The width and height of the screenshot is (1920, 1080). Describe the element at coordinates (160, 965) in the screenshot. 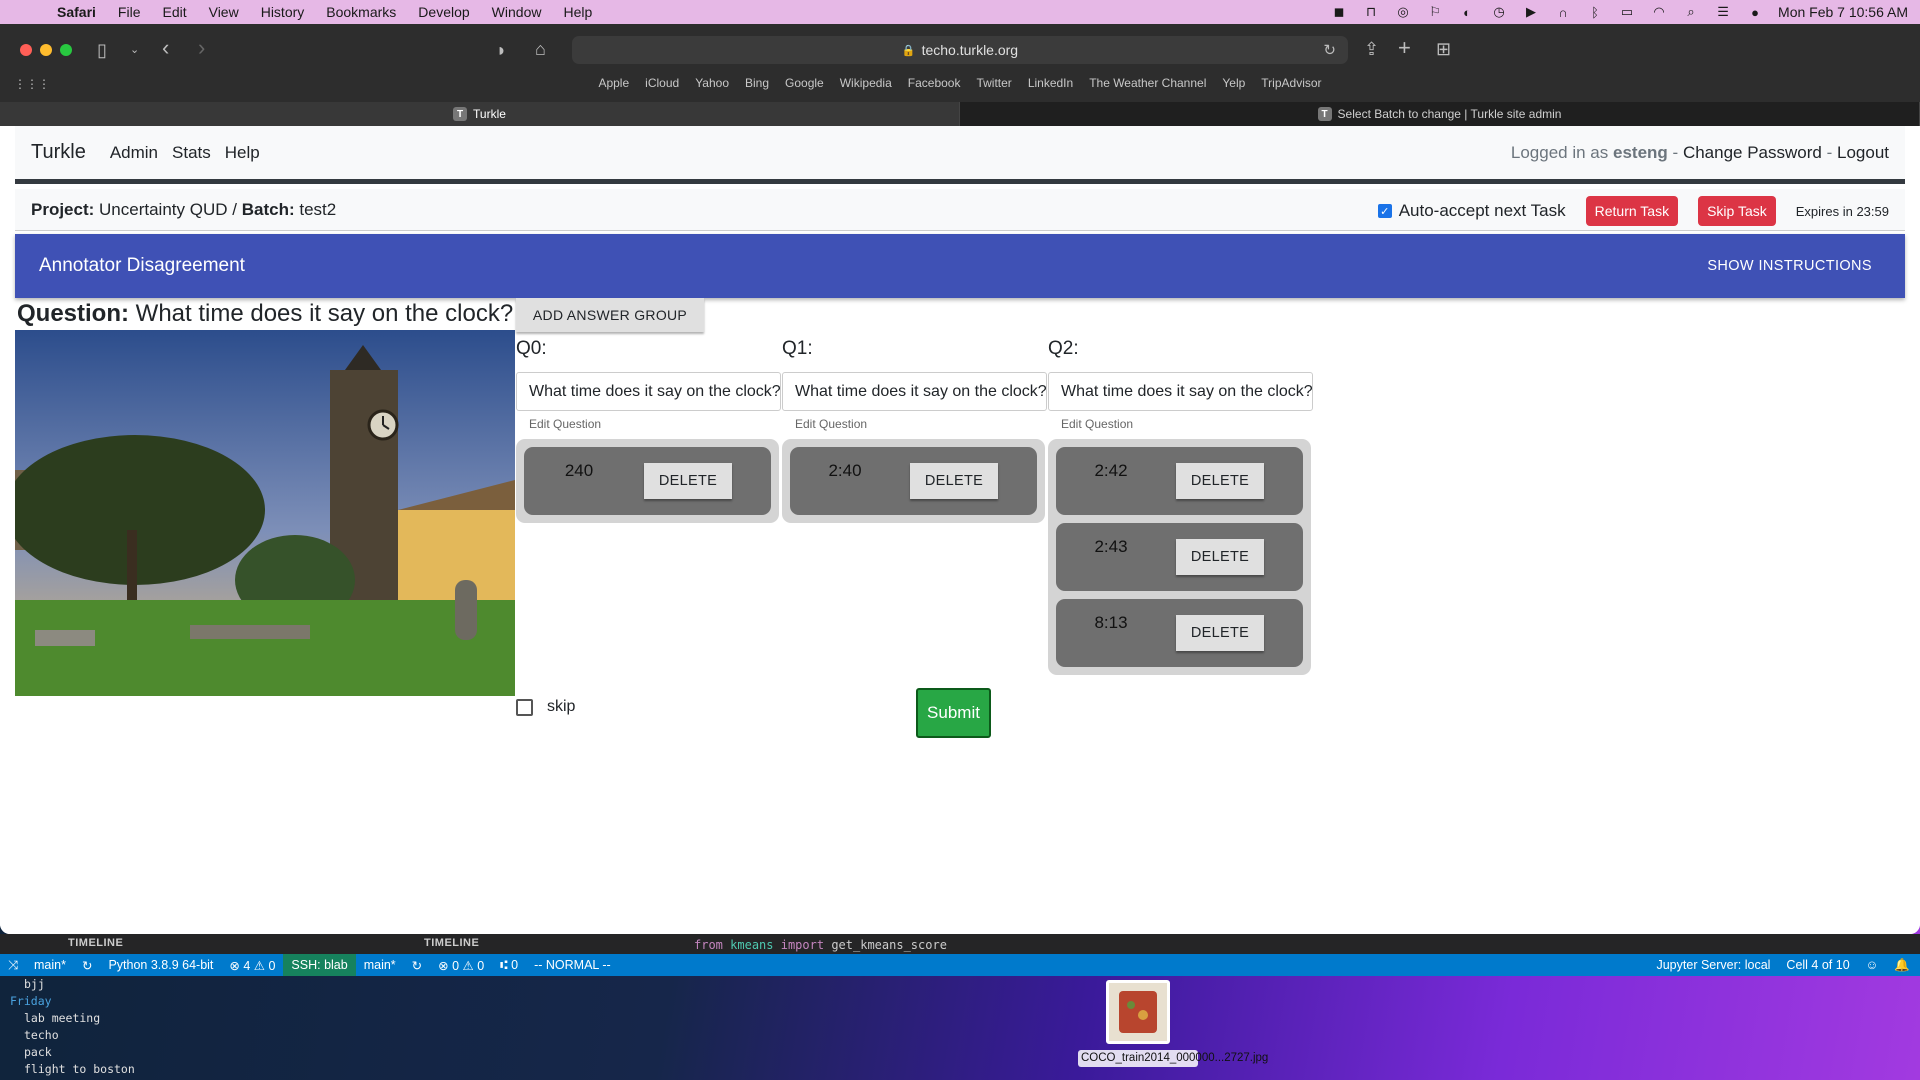

I see `python-interpreter: Python 3.8.9 64-bit` at that location.